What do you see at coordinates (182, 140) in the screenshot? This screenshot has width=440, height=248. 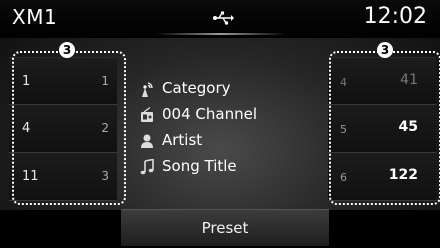 I see `artist-text: Artist` at bounding box center [182, 140].